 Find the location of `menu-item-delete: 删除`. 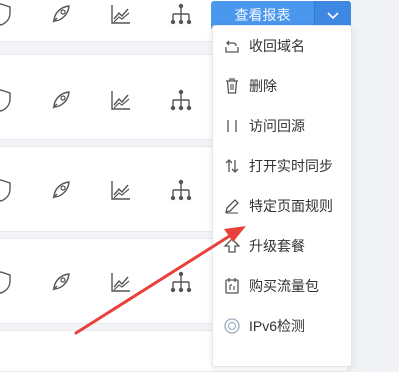

menu-item-delete: 删除 is located at coordinates (282, 86).